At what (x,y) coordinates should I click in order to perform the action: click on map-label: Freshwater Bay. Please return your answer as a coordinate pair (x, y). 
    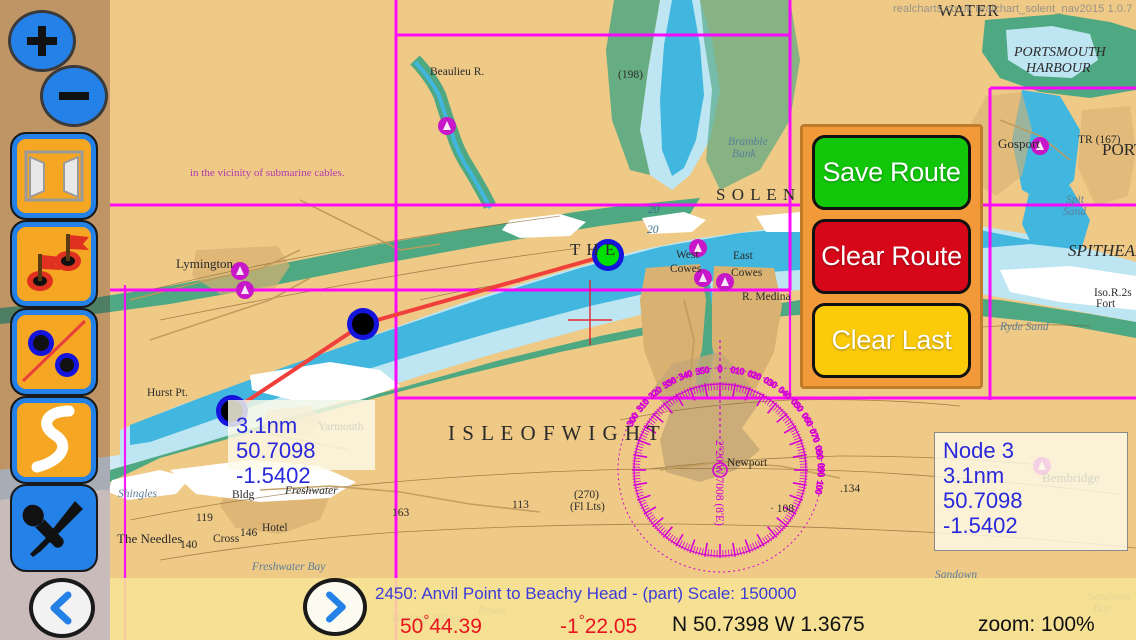
    Looking at the image, I should click on (288, 567).